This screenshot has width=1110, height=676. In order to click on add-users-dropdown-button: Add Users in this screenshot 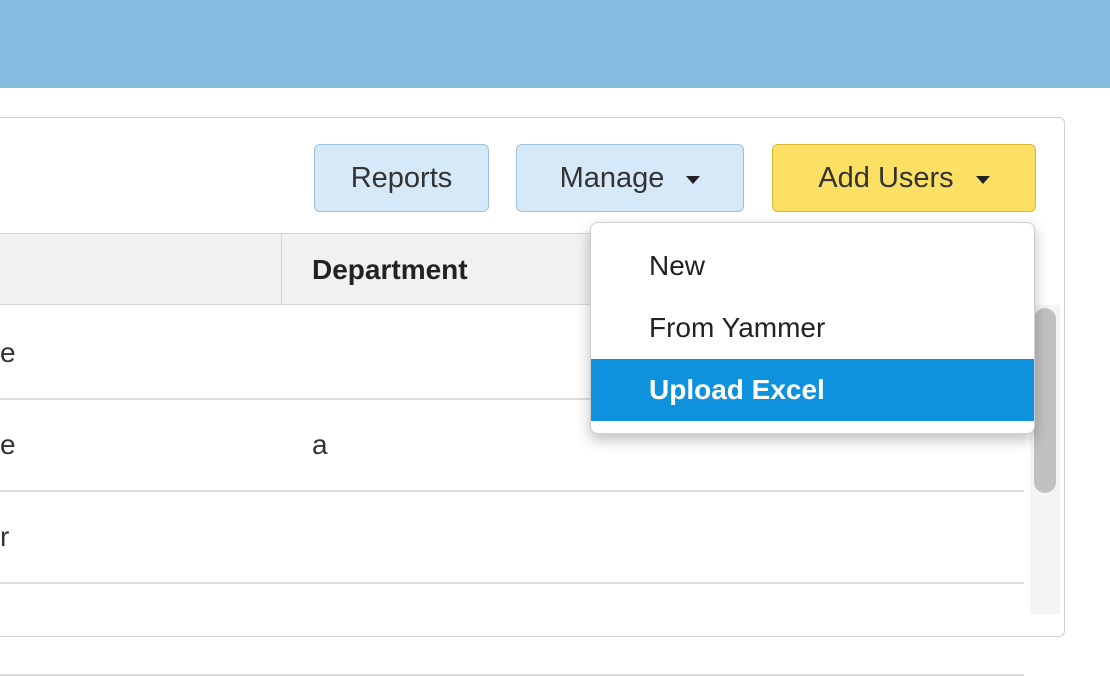, I will do `click(904, 178)`.